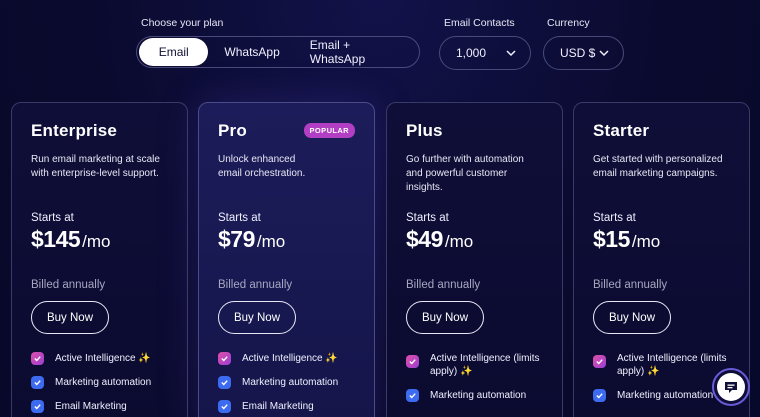  Describe the element at coordinates (471, 53) in the screenshot. I see `contacts-value: 1,000` at that location.